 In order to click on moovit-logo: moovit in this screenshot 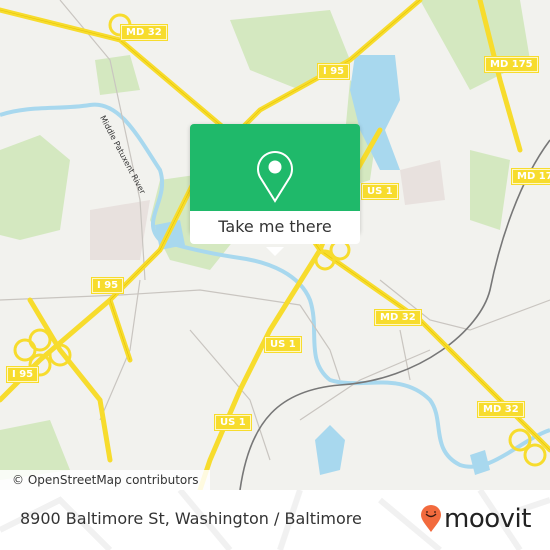, I will do `click(475, 519)`.